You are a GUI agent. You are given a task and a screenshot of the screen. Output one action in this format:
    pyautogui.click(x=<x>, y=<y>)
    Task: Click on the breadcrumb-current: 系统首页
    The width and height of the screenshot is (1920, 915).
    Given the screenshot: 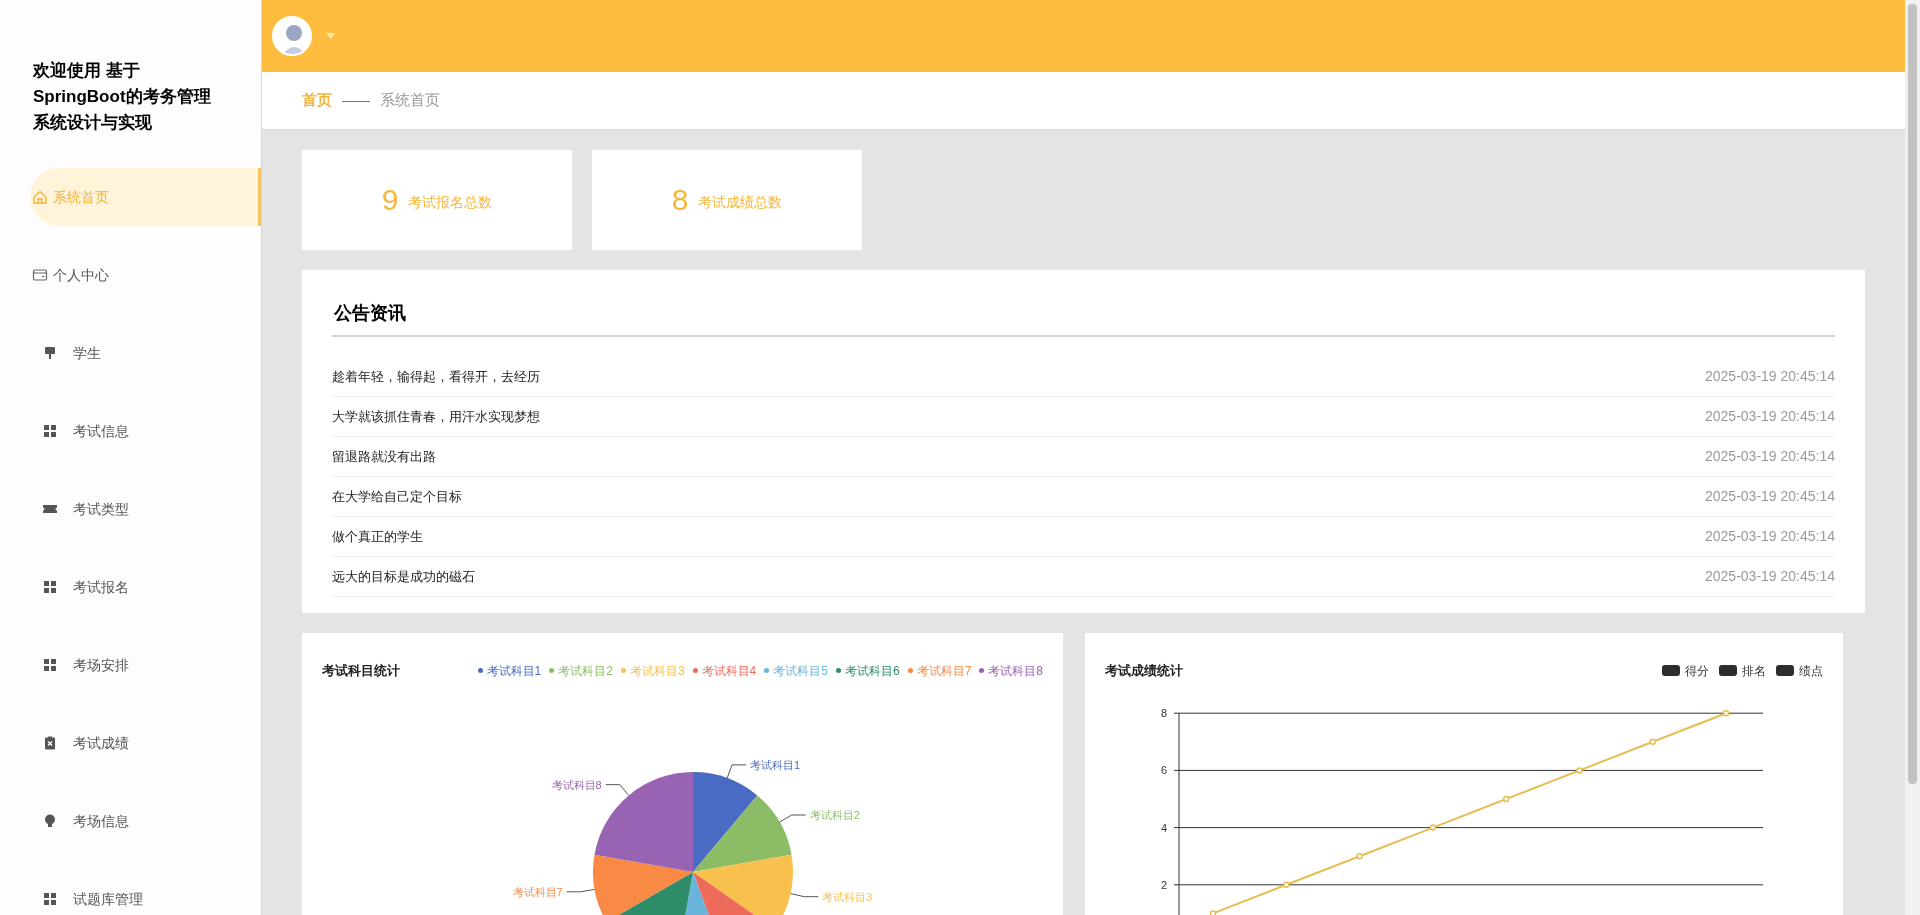 What is the action you would take?
    pyautogui.click(x=410, y=100)
    